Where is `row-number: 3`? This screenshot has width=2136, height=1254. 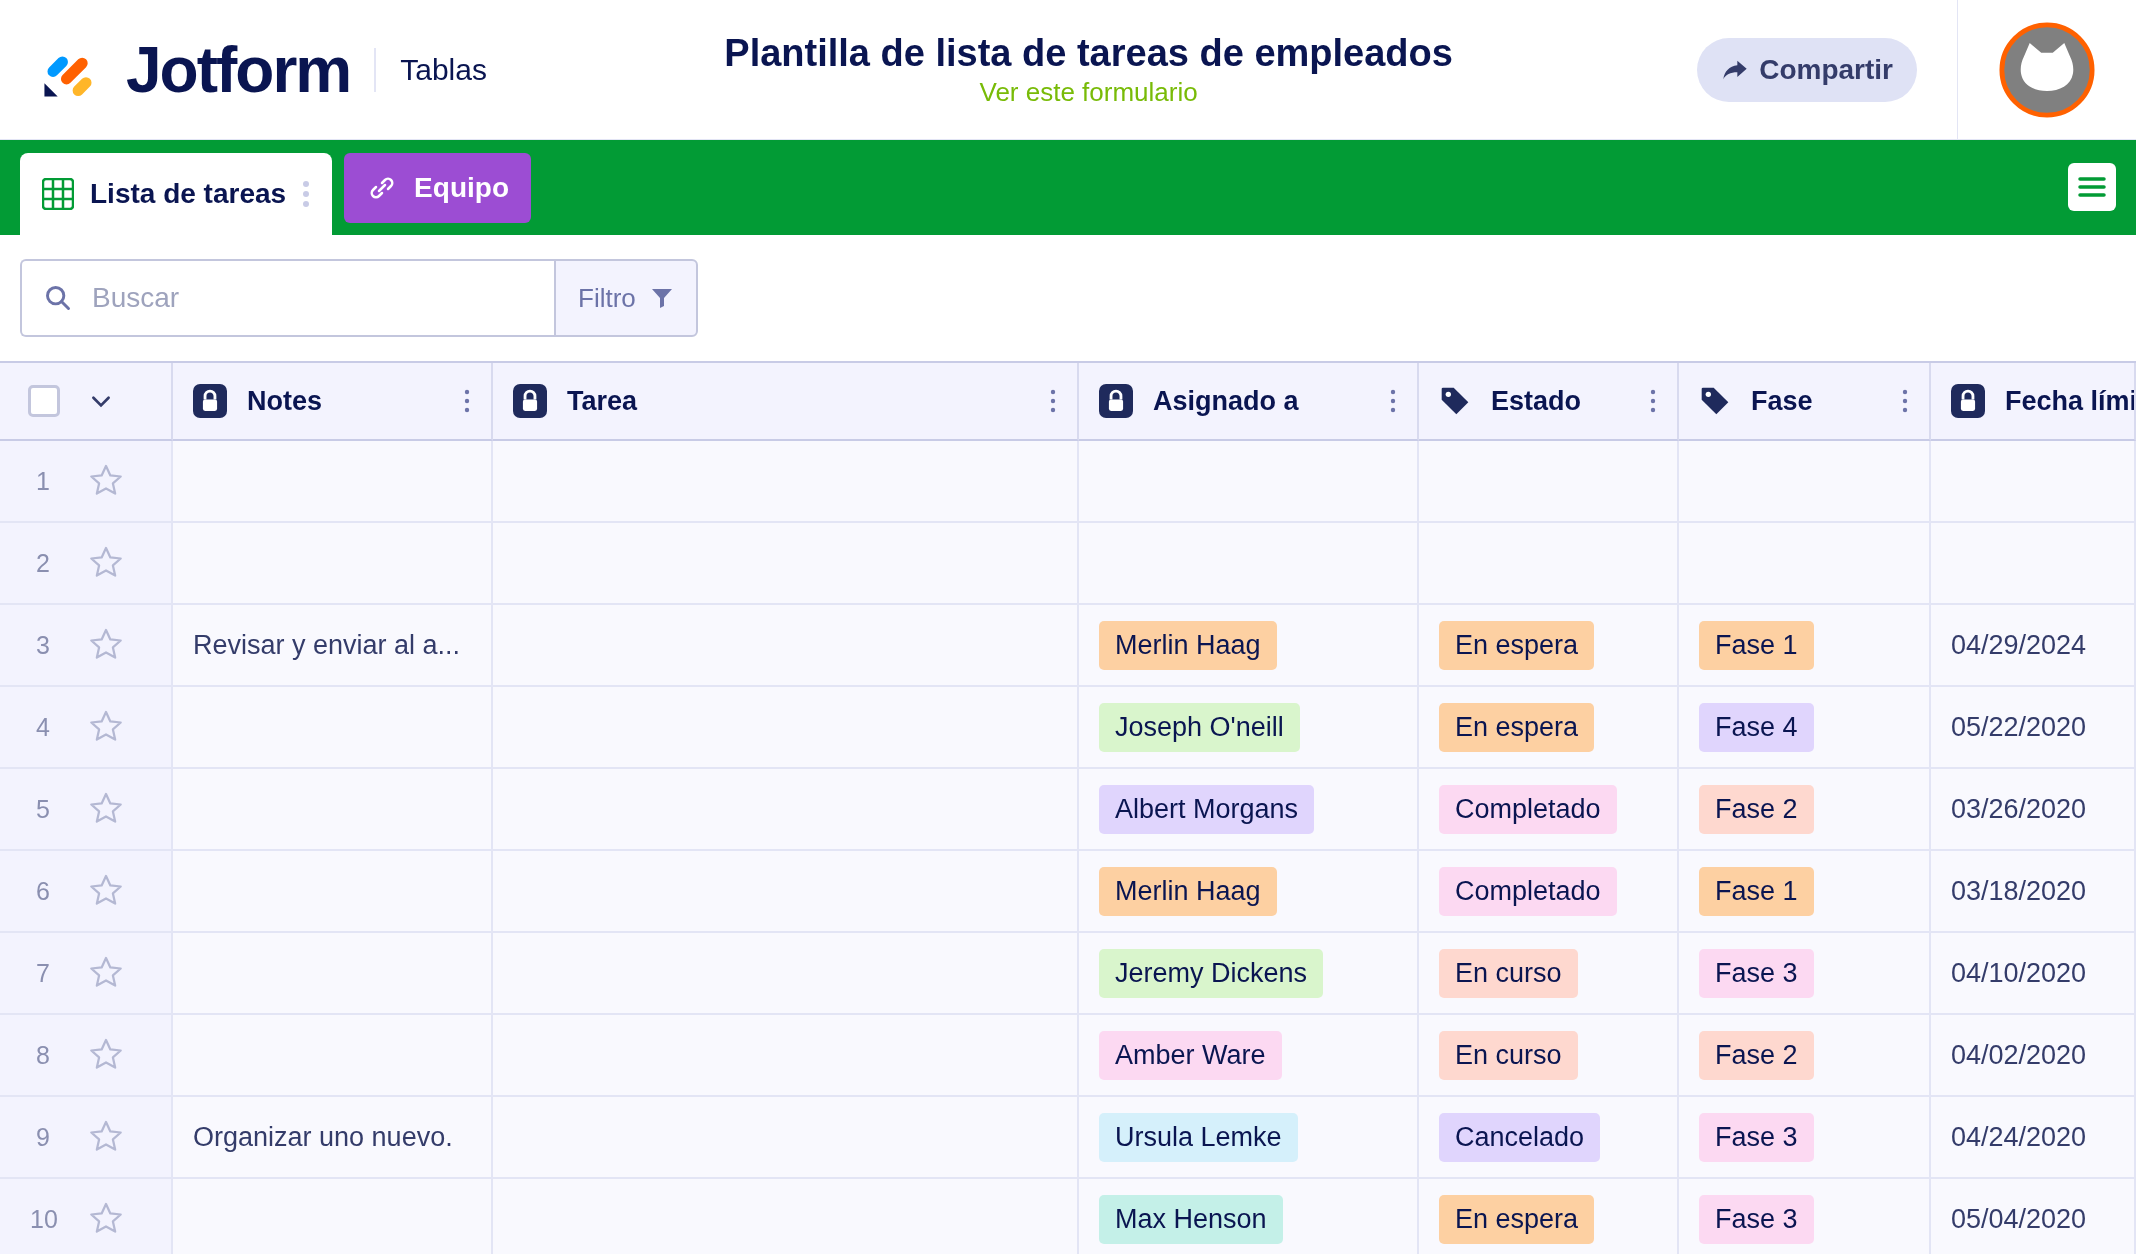 row-number: 3 is located at coordinates (43, 645).